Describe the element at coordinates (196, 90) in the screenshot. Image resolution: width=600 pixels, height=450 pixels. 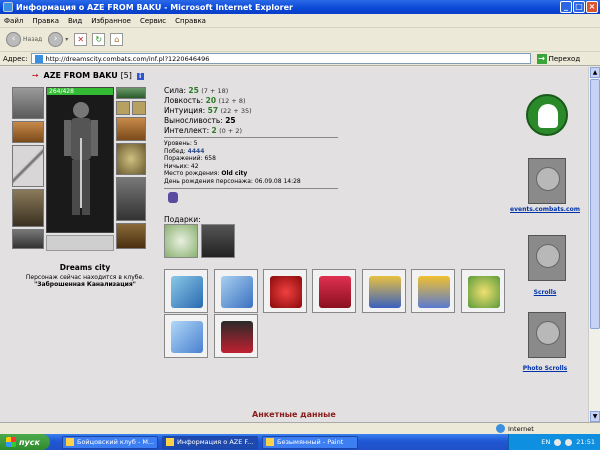
I see `stat-strength: Сила: 25 (7 + 18)` at that location.